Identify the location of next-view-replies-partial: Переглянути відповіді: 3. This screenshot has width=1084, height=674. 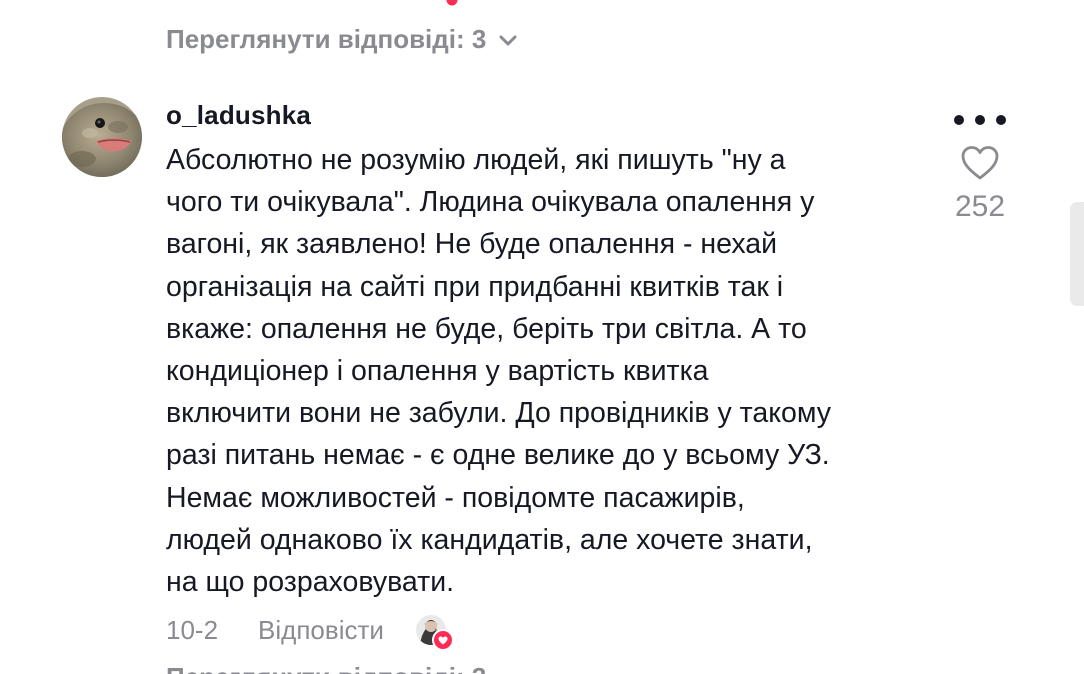
(341, 669).